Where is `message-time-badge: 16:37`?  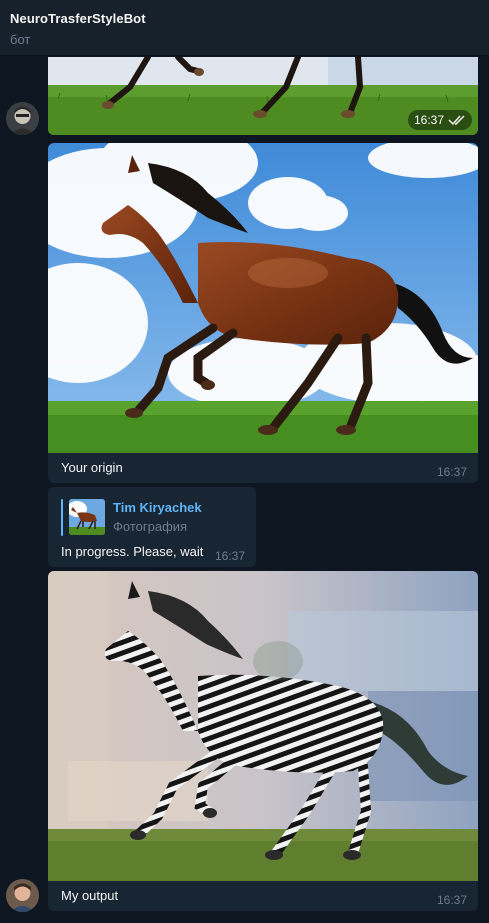
message-time-badge: 16:37 is located at coordinates (439, 120).